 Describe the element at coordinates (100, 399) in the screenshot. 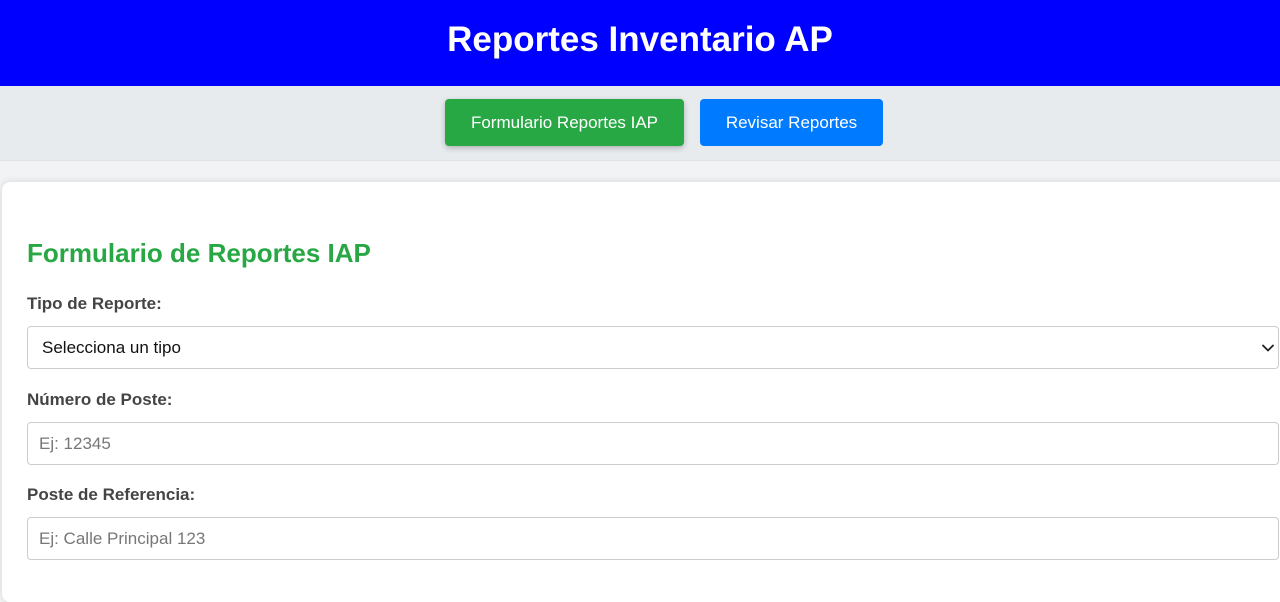

I see `pole-number-label: Número de Poste:` at that location.